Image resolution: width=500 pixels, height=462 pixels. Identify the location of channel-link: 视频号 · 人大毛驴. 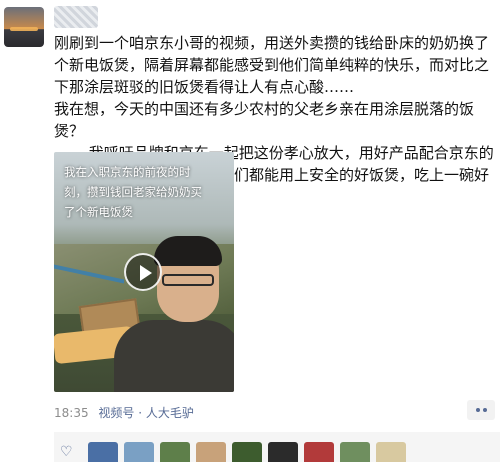
(145, 413).